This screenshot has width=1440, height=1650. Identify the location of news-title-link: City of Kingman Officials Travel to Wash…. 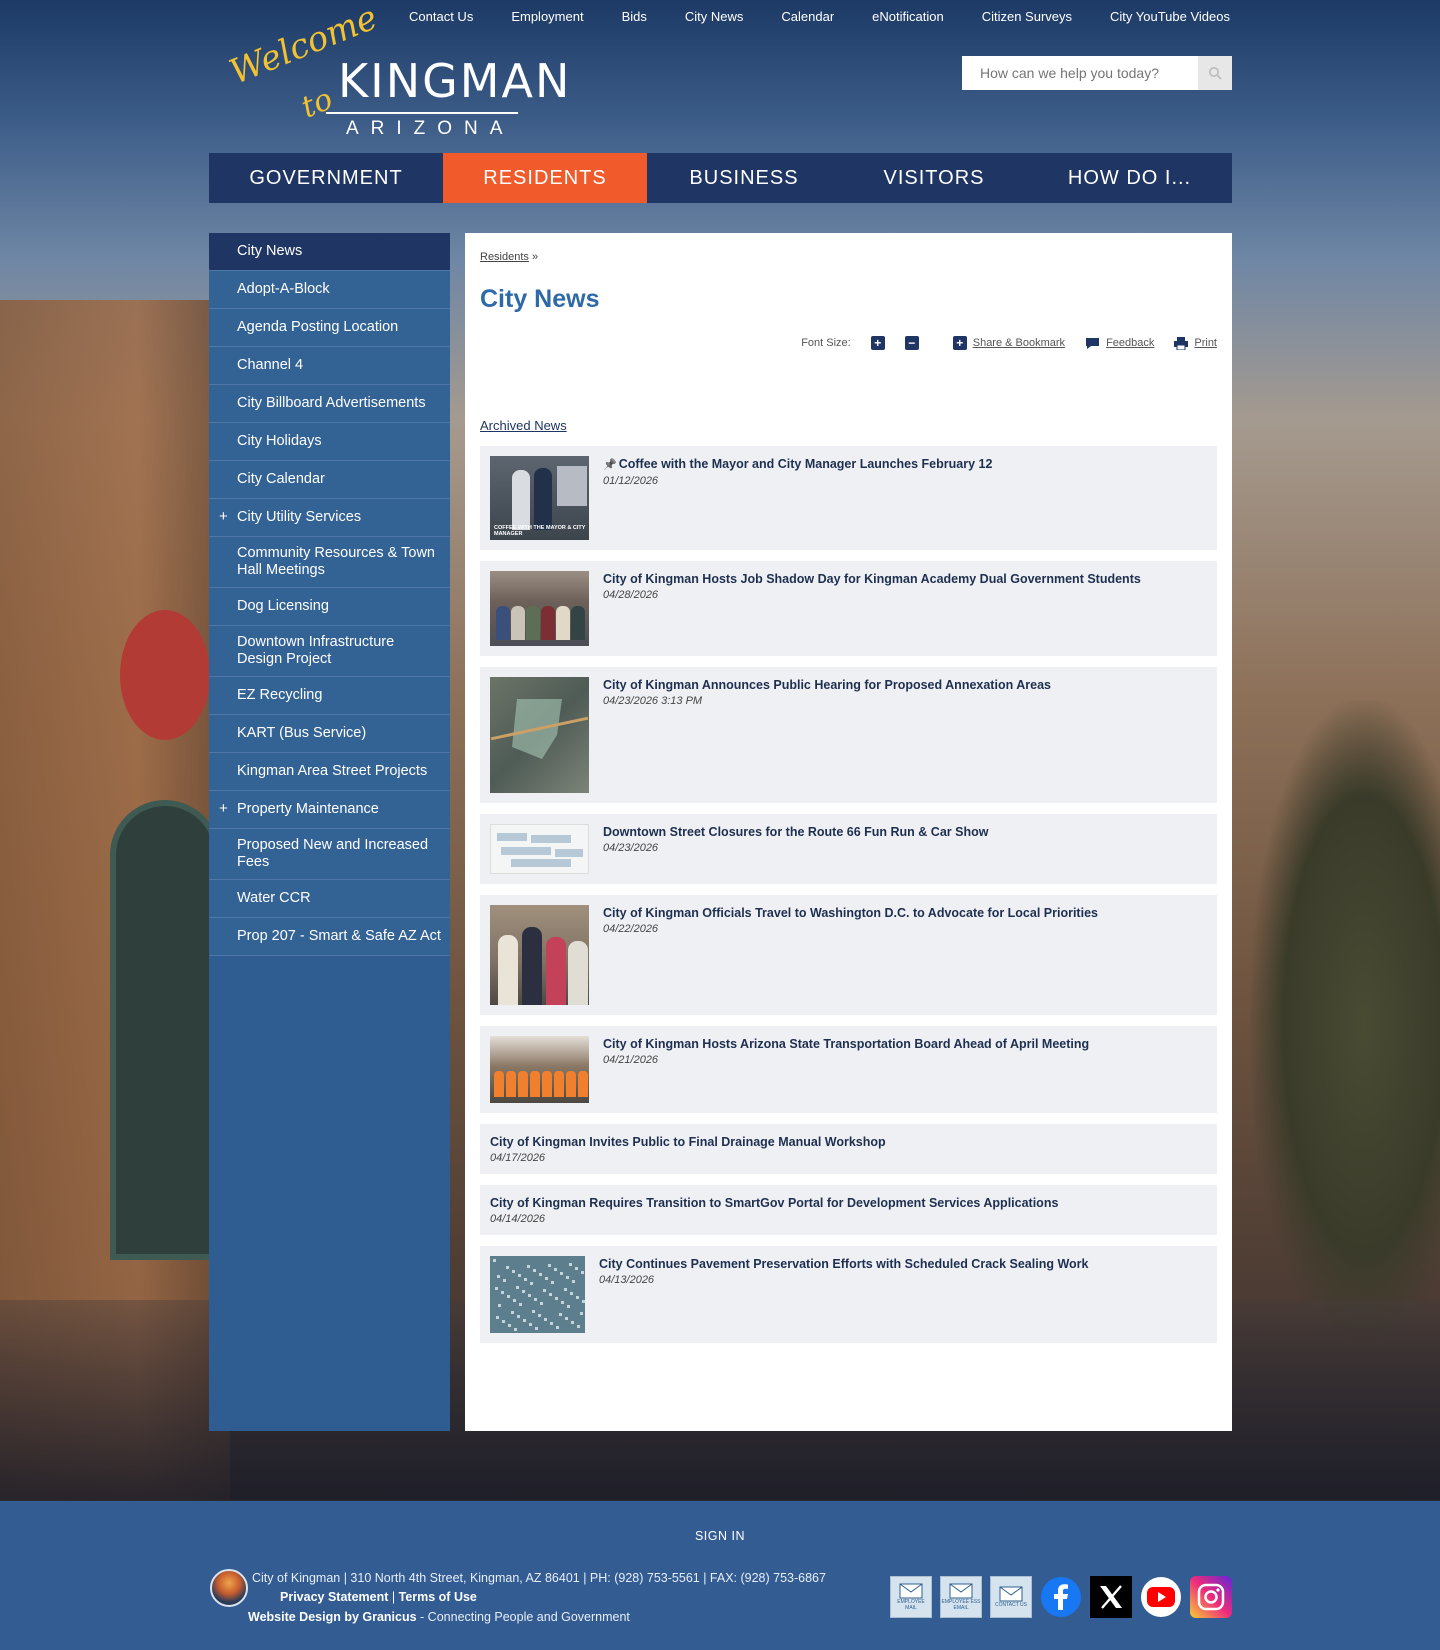
(905, 913).